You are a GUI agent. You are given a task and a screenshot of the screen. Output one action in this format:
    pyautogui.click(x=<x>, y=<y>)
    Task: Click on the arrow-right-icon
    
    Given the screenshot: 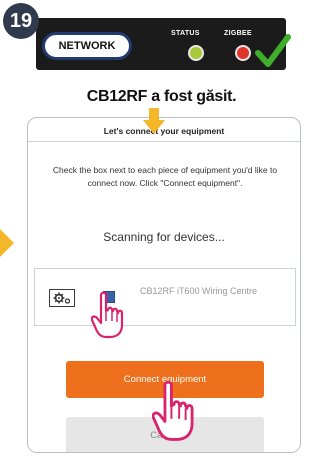 What is the action you would take?
    pyautogui.click(x=7, y=243)
    